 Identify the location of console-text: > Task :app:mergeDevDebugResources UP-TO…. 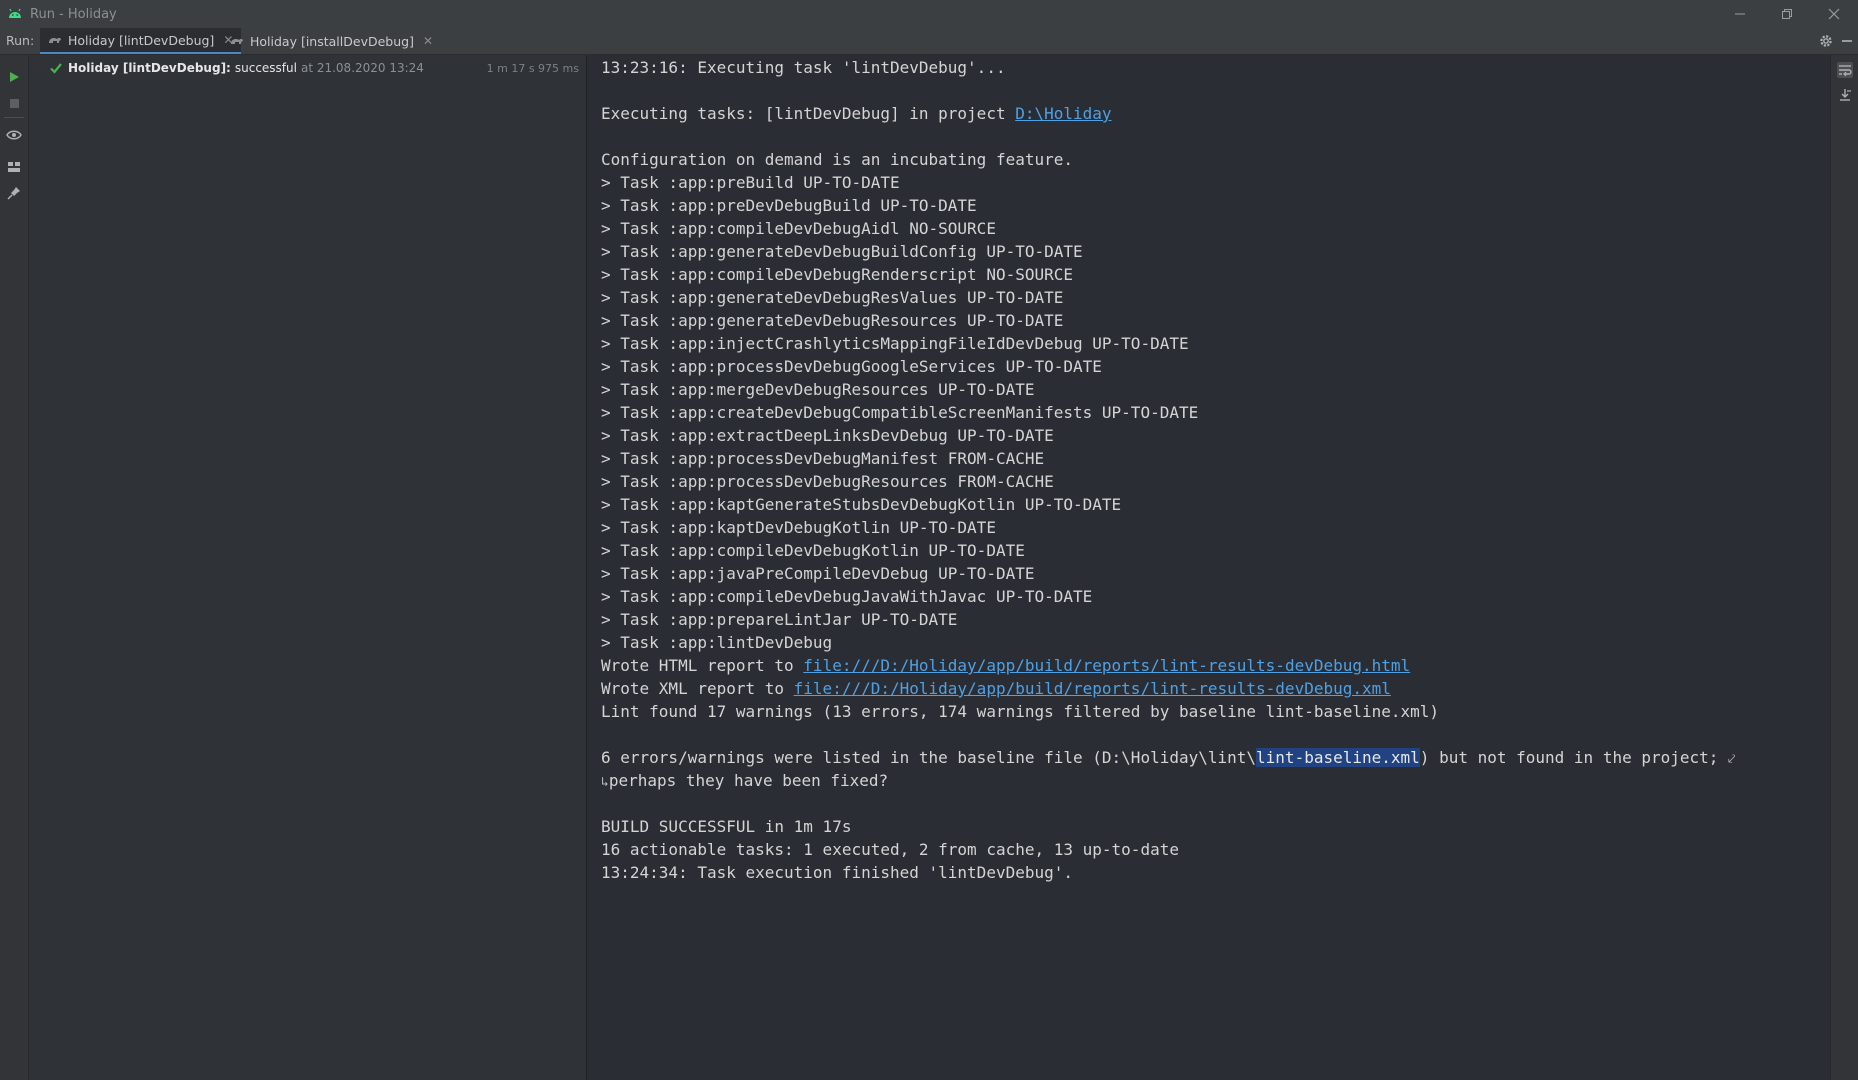
(818, 389).